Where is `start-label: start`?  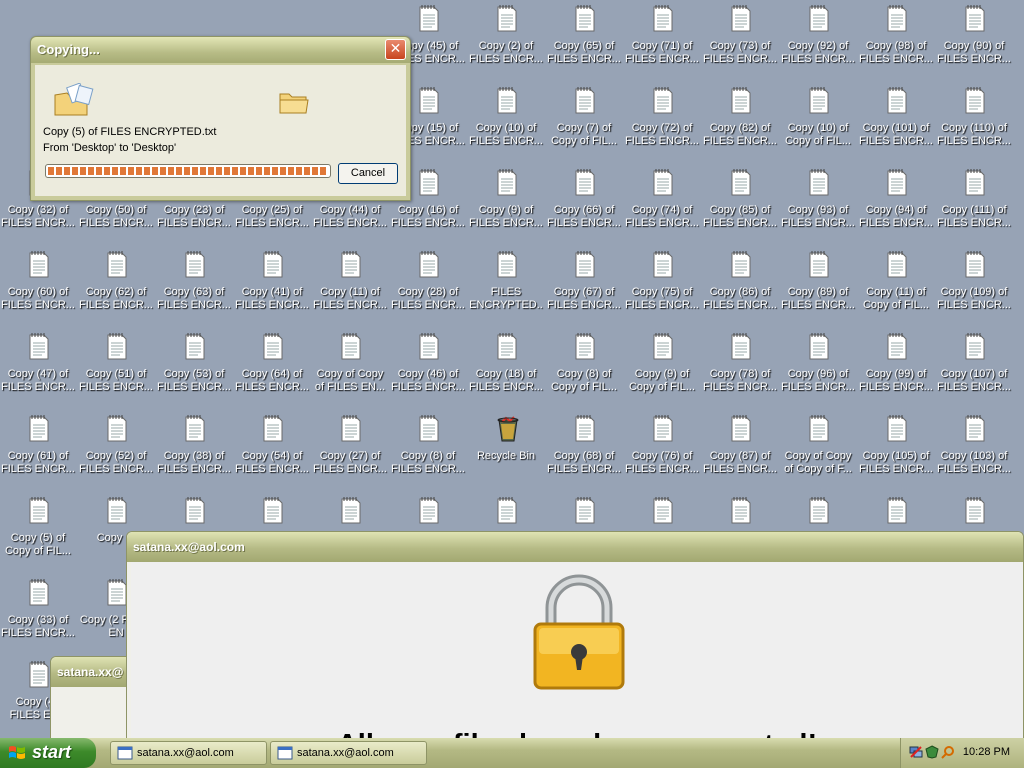
start-label: start is located at coordinates (52, 752).